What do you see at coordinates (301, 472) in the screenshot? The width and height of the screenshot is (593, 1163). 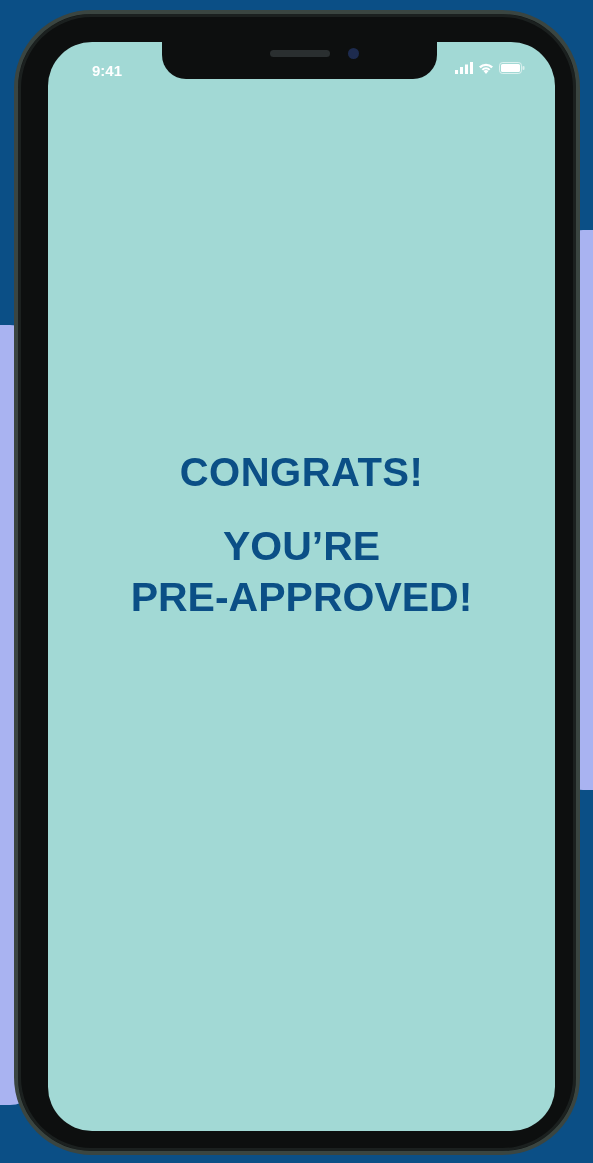 I see `congrats-heading: CONGRATS!` at bounding box center [301, 472].